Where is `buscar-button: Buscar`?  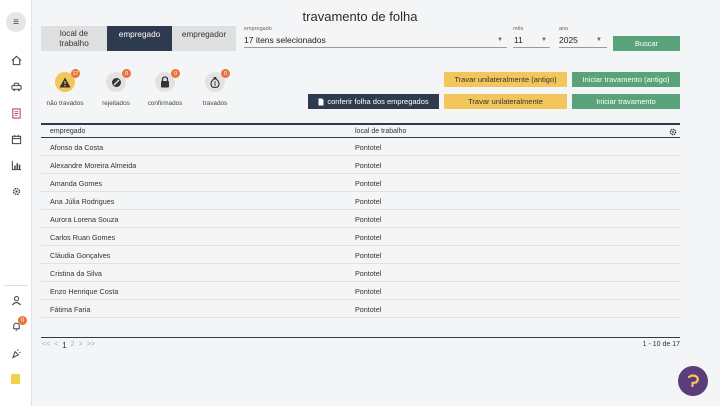
buscar-button: Buscar is located at coordinates (646, 43).